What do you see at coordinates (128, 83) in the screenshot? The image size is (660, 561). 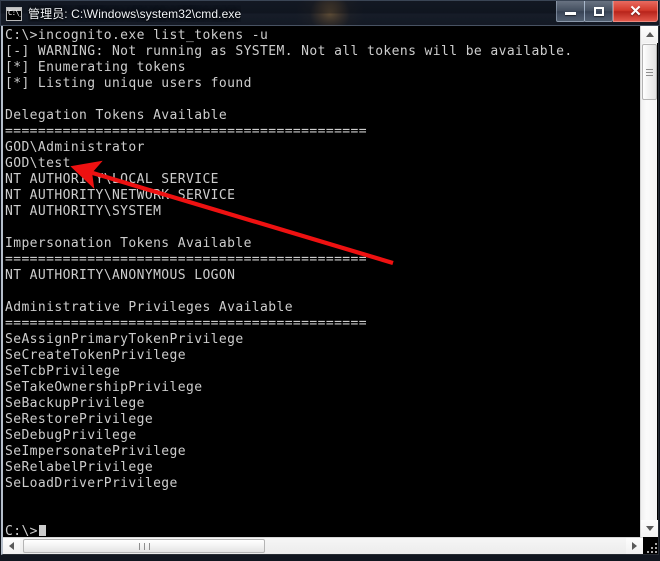 I see `console-line: [*] Listing unique users found` at bounding box center [128, 83].